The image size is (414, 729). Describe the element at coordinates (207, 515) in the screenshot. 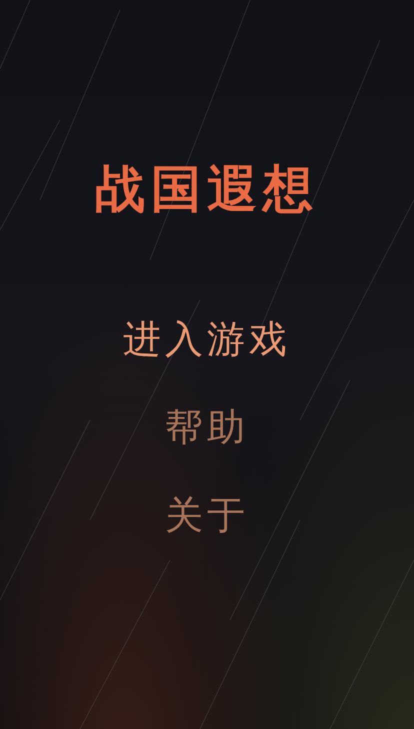

I see `menu-item: 关于` at that location.